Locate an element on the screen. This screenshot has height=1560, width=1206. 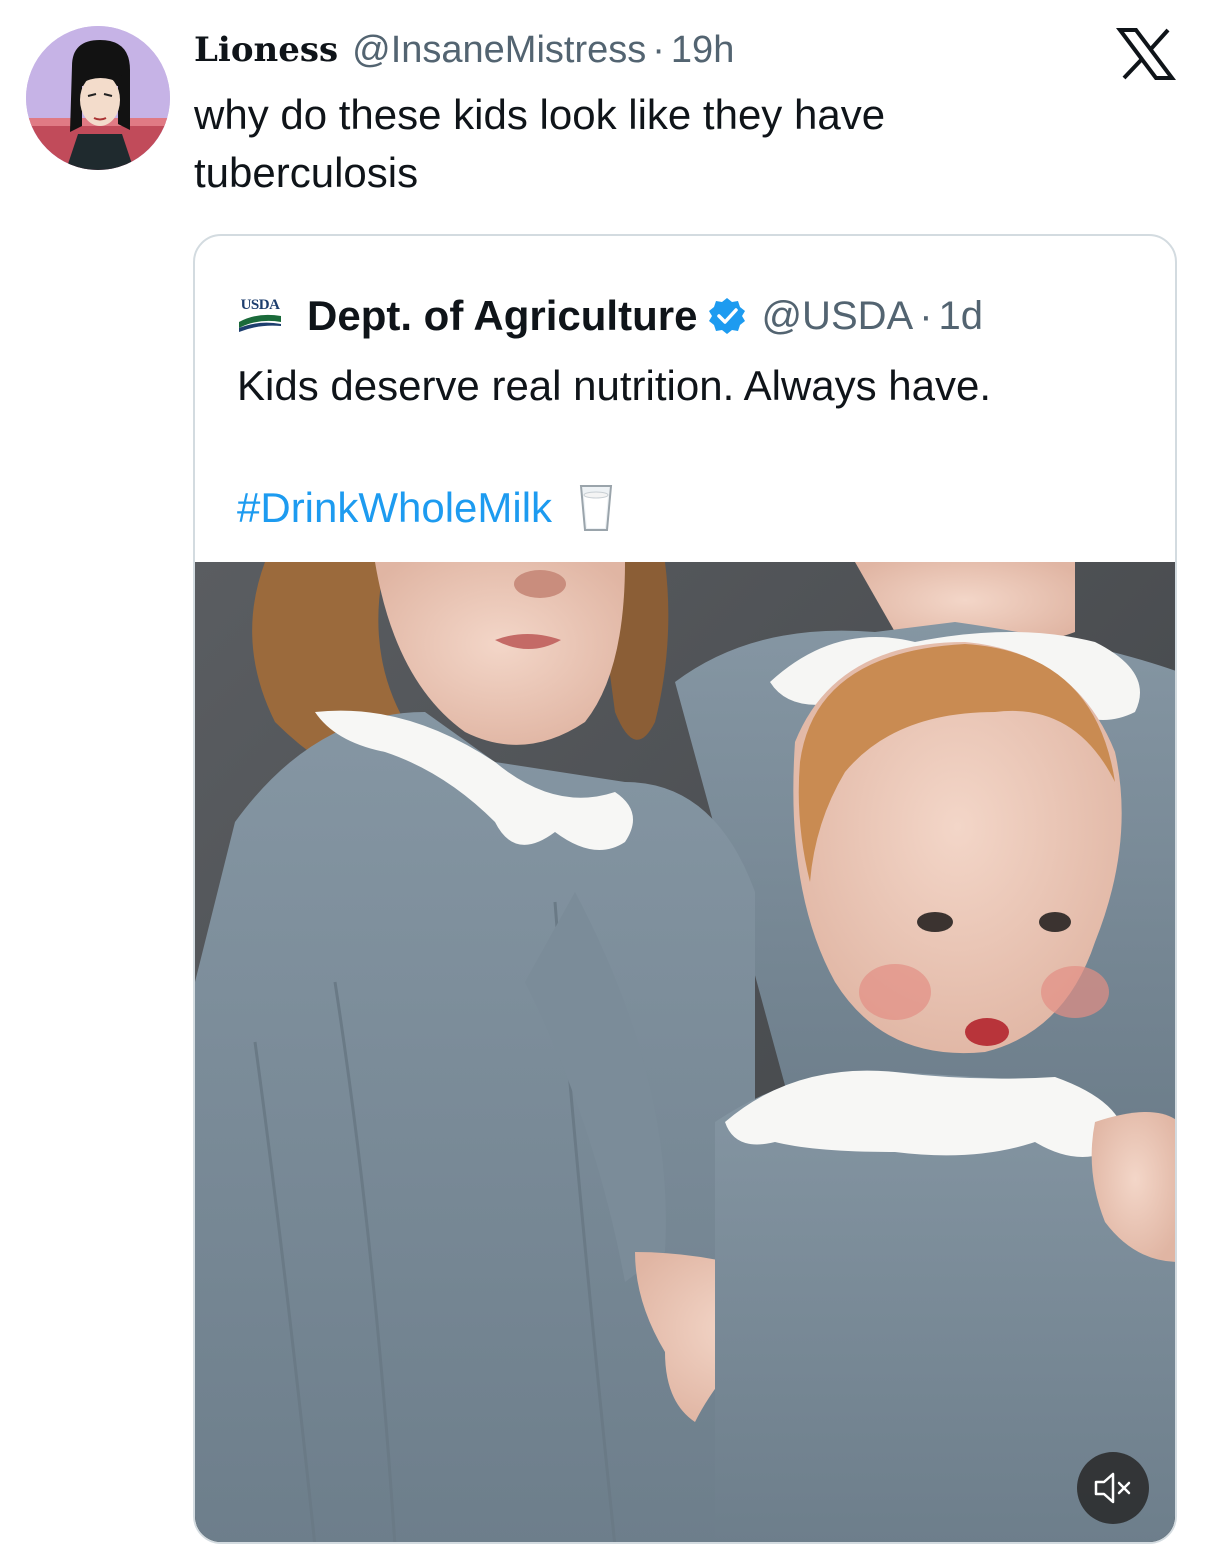
mute-toggle-button is located at coordinates (1113, 1488).